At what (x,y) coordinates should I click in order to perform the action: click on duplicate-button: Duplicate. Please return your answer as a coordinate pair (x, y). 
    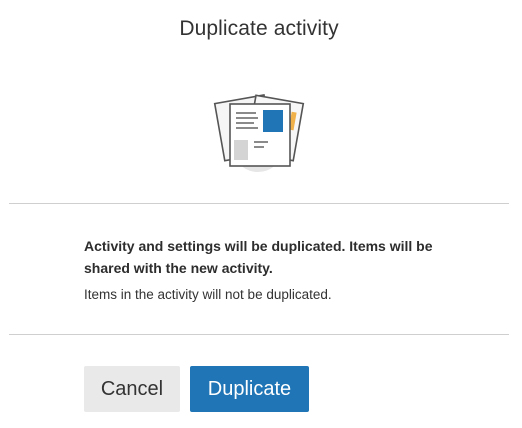
    Looking at the image, I should click on (249, 389).